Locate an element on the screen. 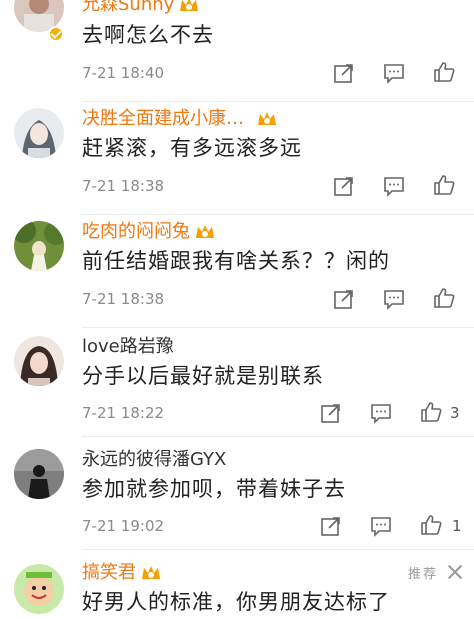 The width and height of the screenshot is (474, 619). like-count: 1 is located at coordinates (457, 526).